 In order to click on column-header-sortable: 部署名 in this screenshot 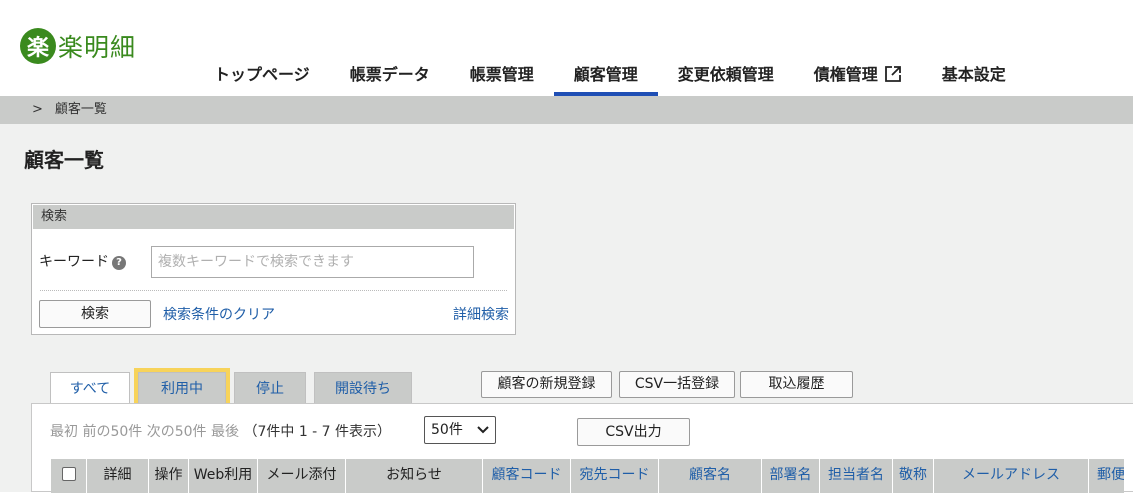, I will do `click(790, 476)`.